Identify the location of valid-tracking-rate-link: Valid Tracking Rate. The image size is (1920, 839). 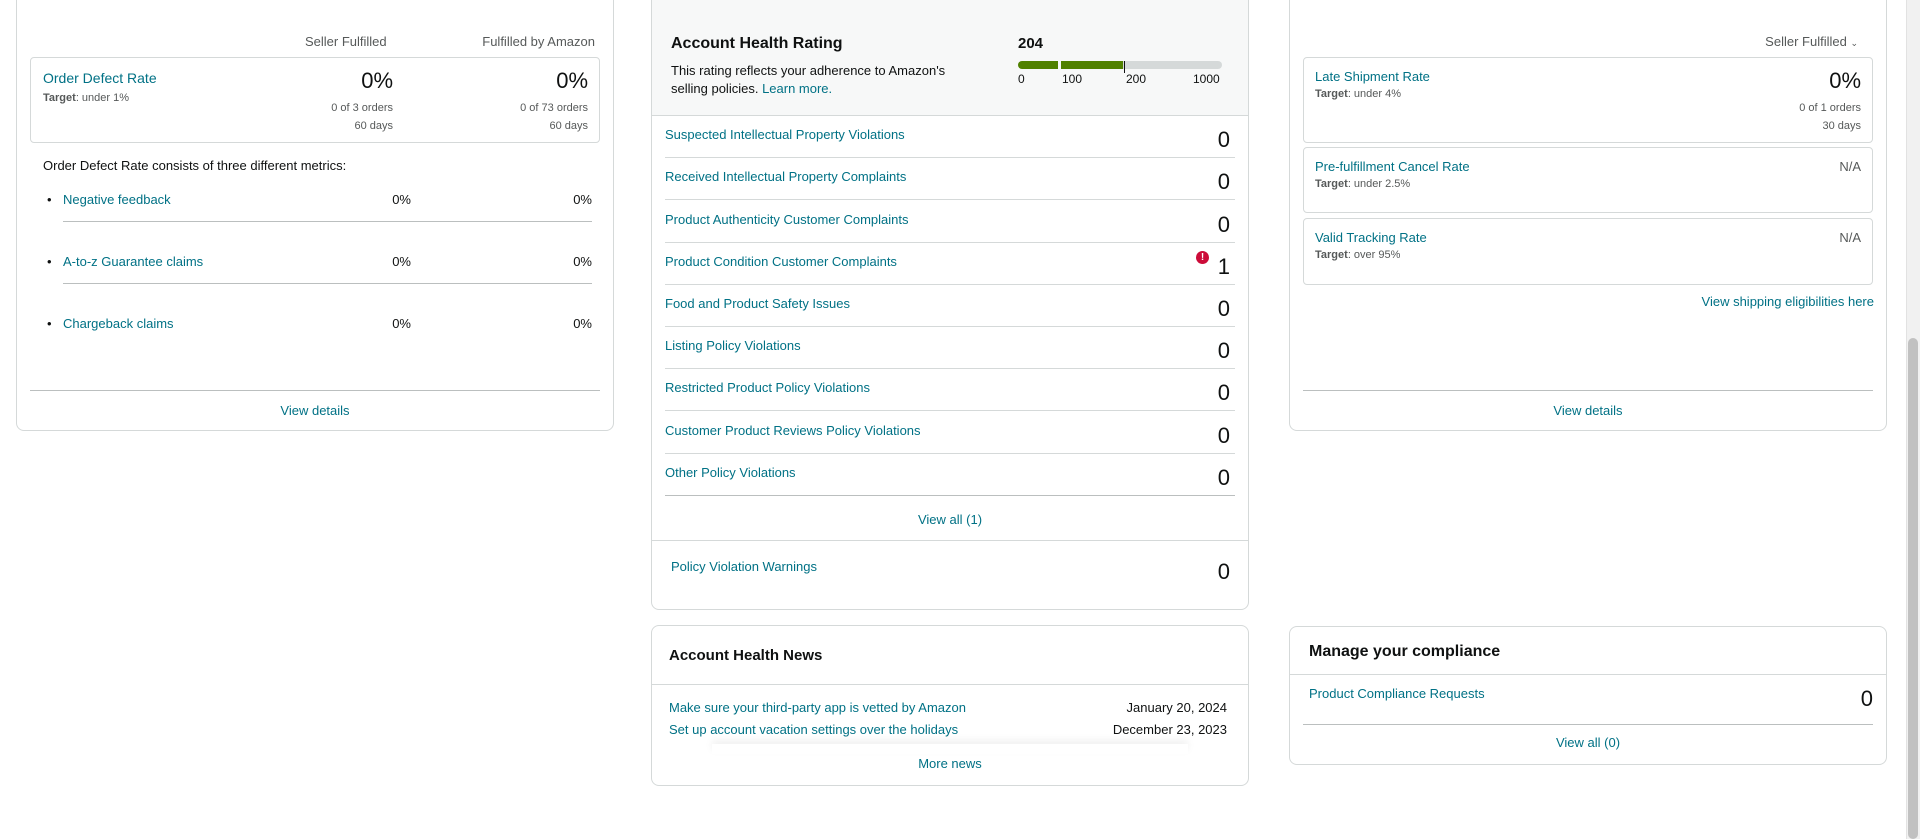
(1371, 237).